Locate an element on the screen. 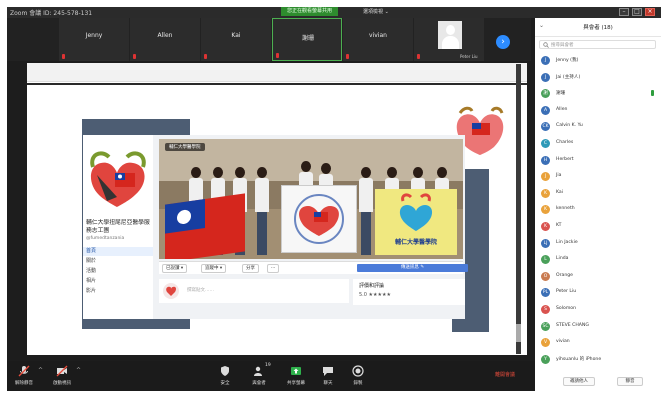 The image size is (668, 396). page-profile-logo-icon is located at coordinates (118, 178).